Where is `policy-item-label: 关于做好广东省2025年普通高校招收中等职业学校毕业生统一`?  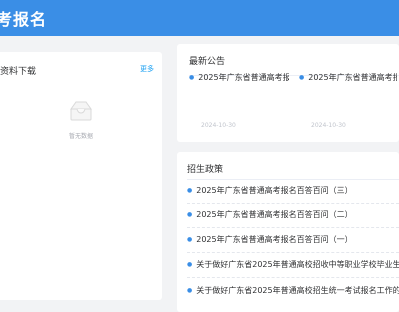
policy-item-label: 关于做好广东省2025年普通高校招收中等职业学校毕业生统一 is located at coordinates (297, 264).